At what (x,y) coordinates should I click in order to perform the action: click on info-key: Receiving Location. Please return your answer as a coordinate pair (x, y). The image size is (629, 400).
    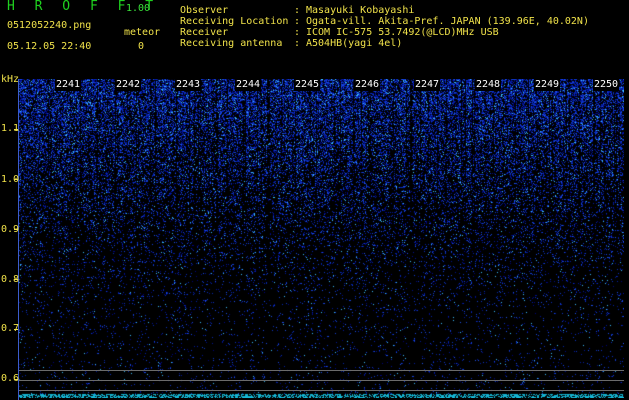
    Looking at the image, I should click on (234, 21).